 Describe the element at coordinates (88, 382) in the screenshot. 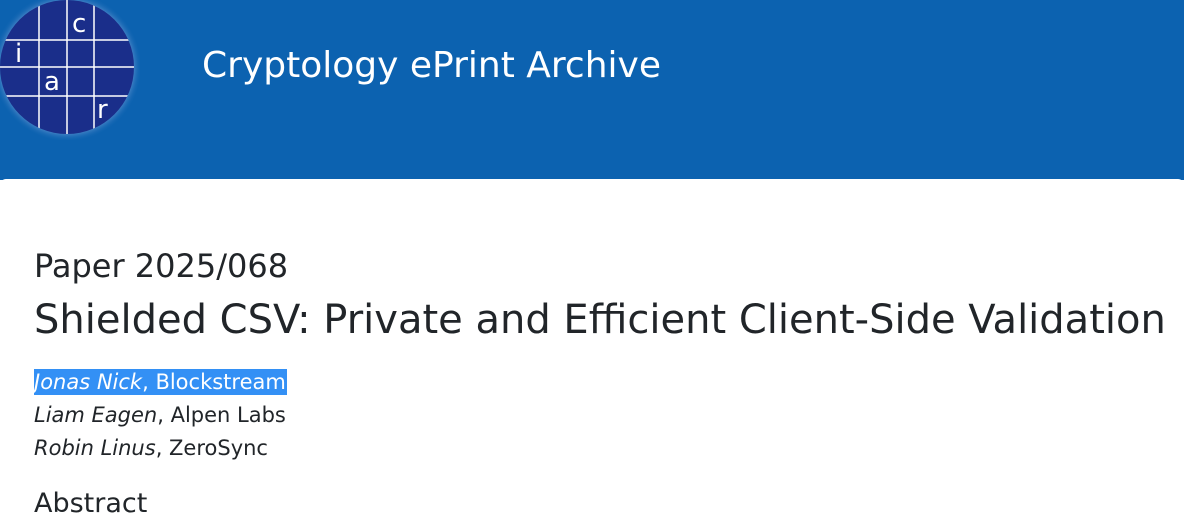

I see `author-name: Jonas Nick` at that location.